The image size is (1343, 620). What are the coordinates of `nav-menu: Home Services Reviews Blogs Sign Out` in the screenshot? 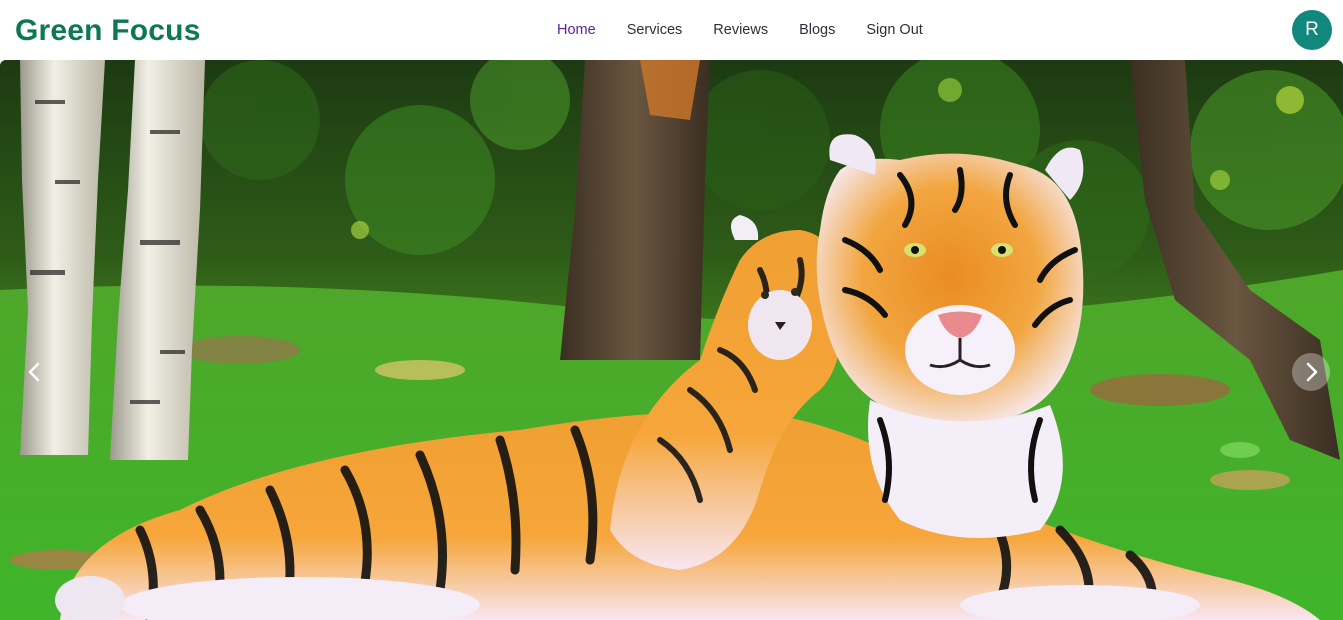 It's located at (740, 30).